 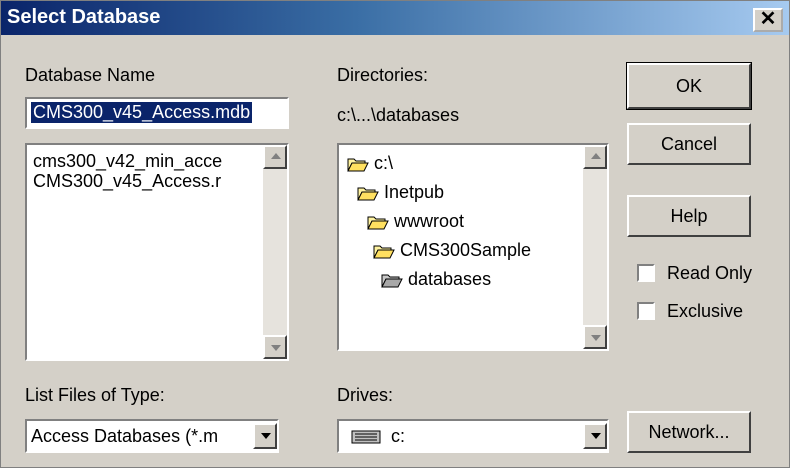 What do you see at coordinates (398, 115) in the screenshot?
I see `current-path: c:\...\databases` at bounding box center [398, 115].